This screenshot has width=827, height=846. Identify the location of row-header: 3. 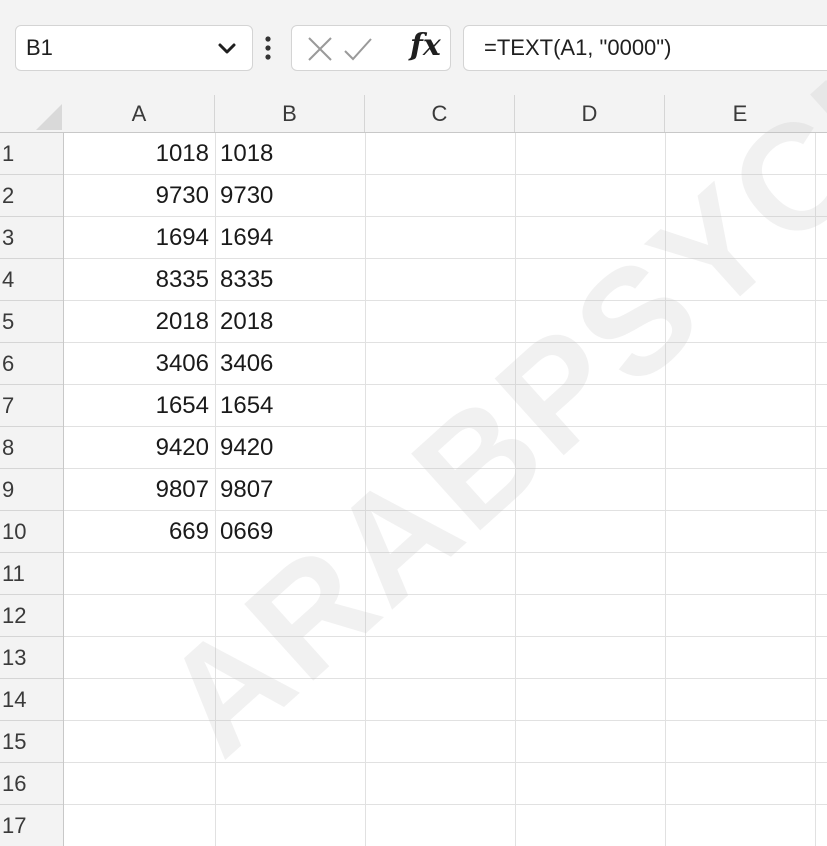
(31, 238).